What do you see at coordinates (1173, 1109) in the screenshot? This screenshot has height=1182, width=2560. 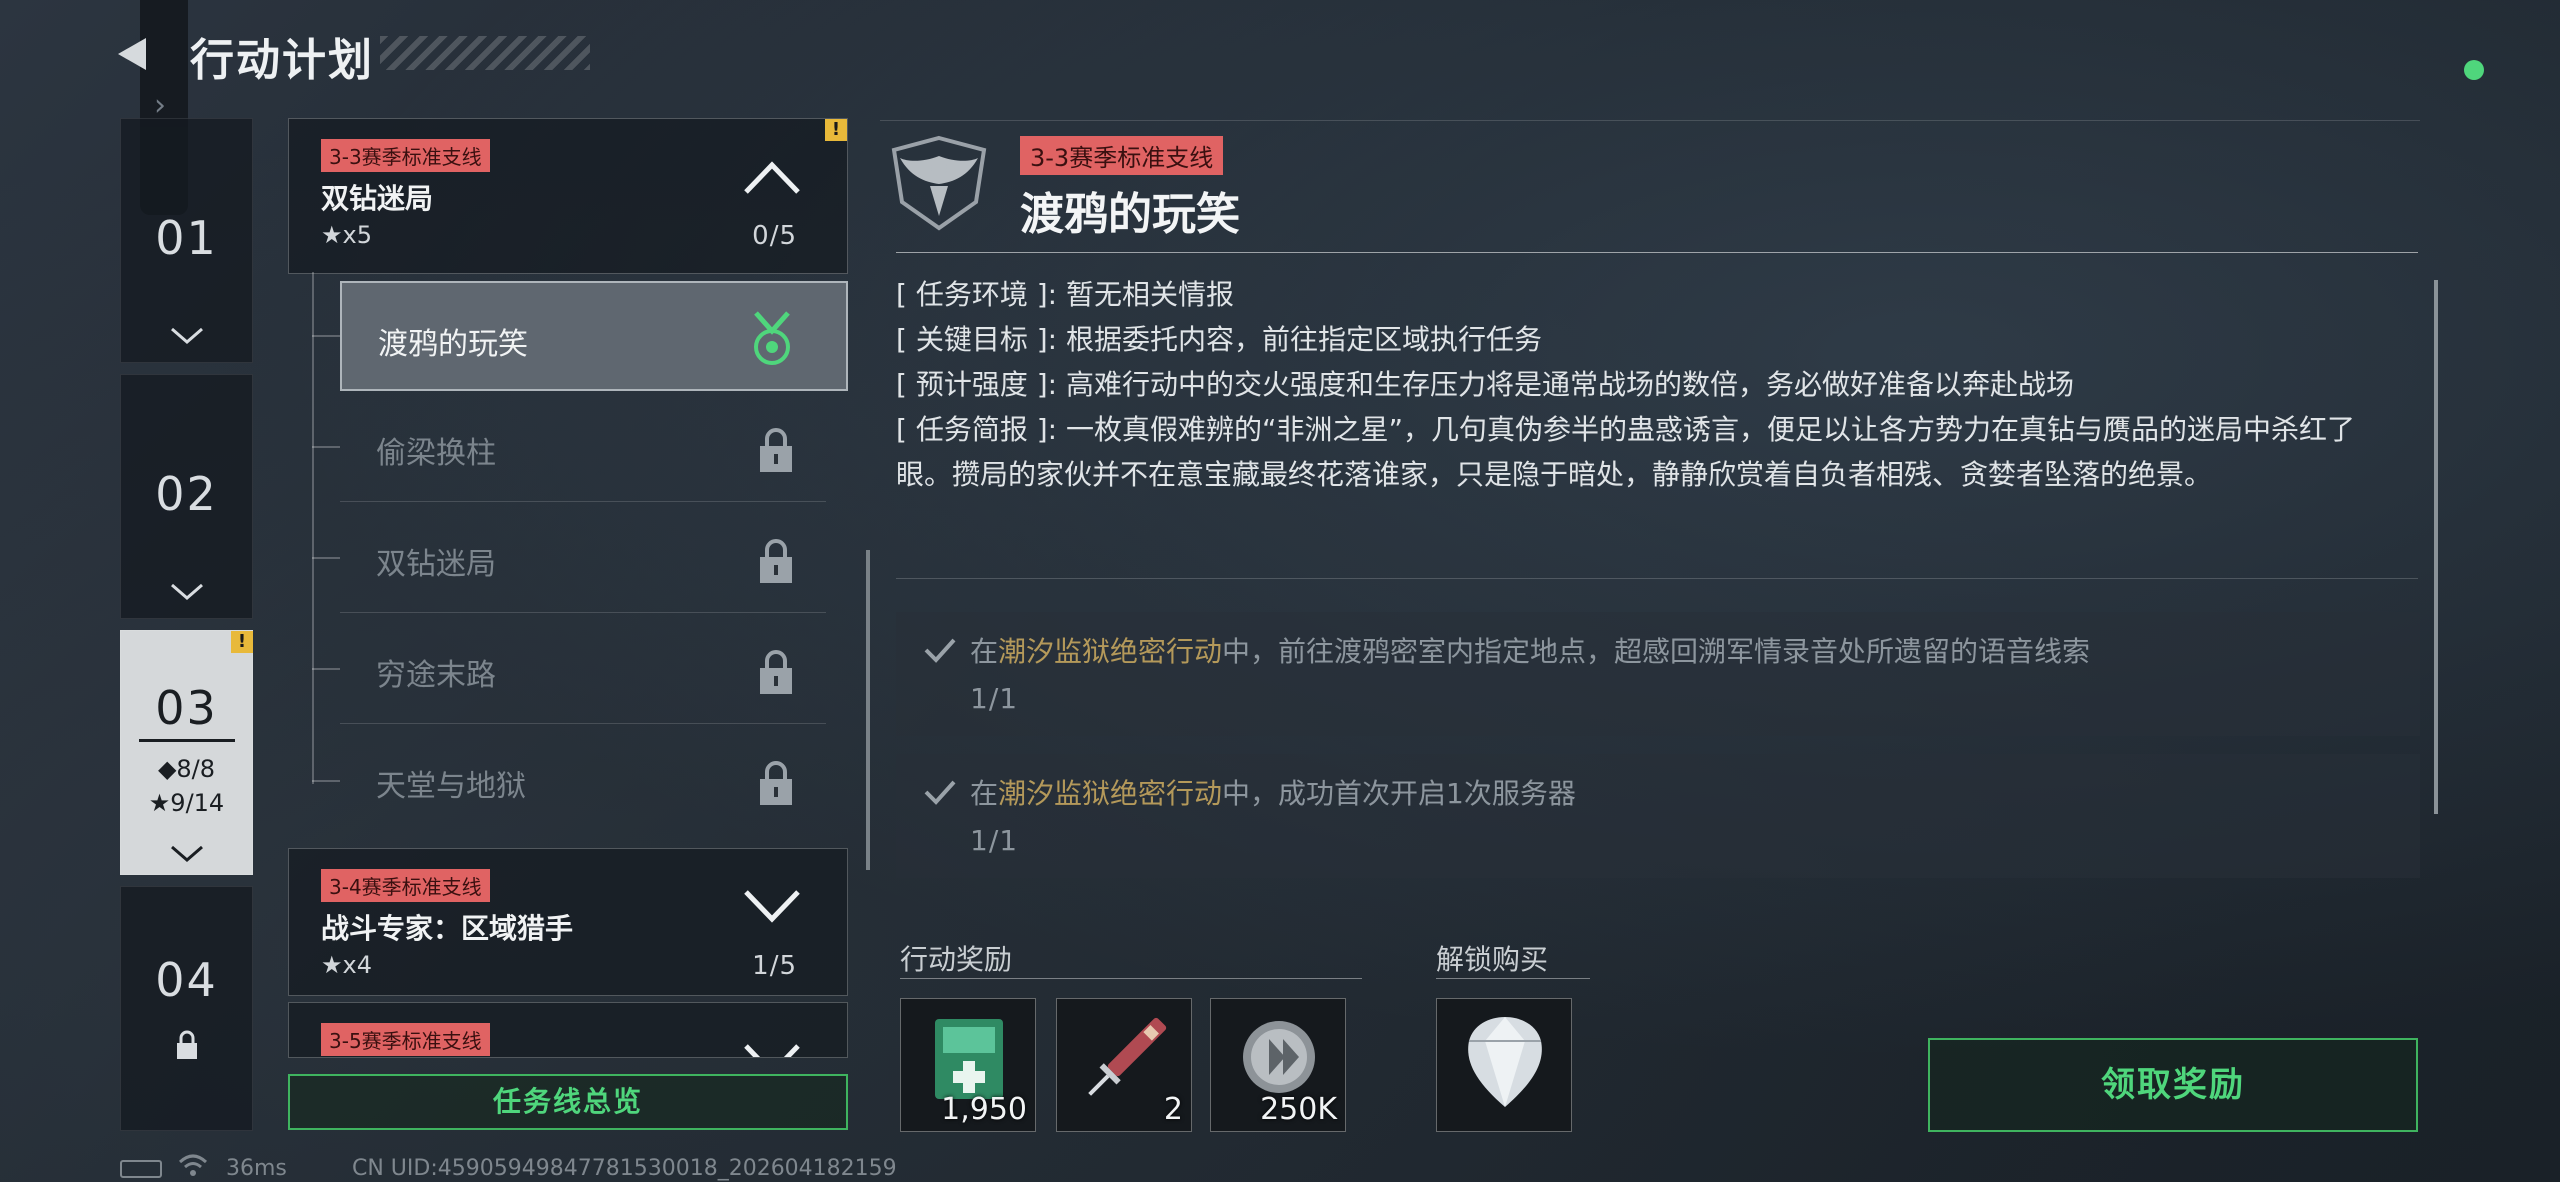 I see `reward-qty: 2` at bounding box center [1173, 1109].